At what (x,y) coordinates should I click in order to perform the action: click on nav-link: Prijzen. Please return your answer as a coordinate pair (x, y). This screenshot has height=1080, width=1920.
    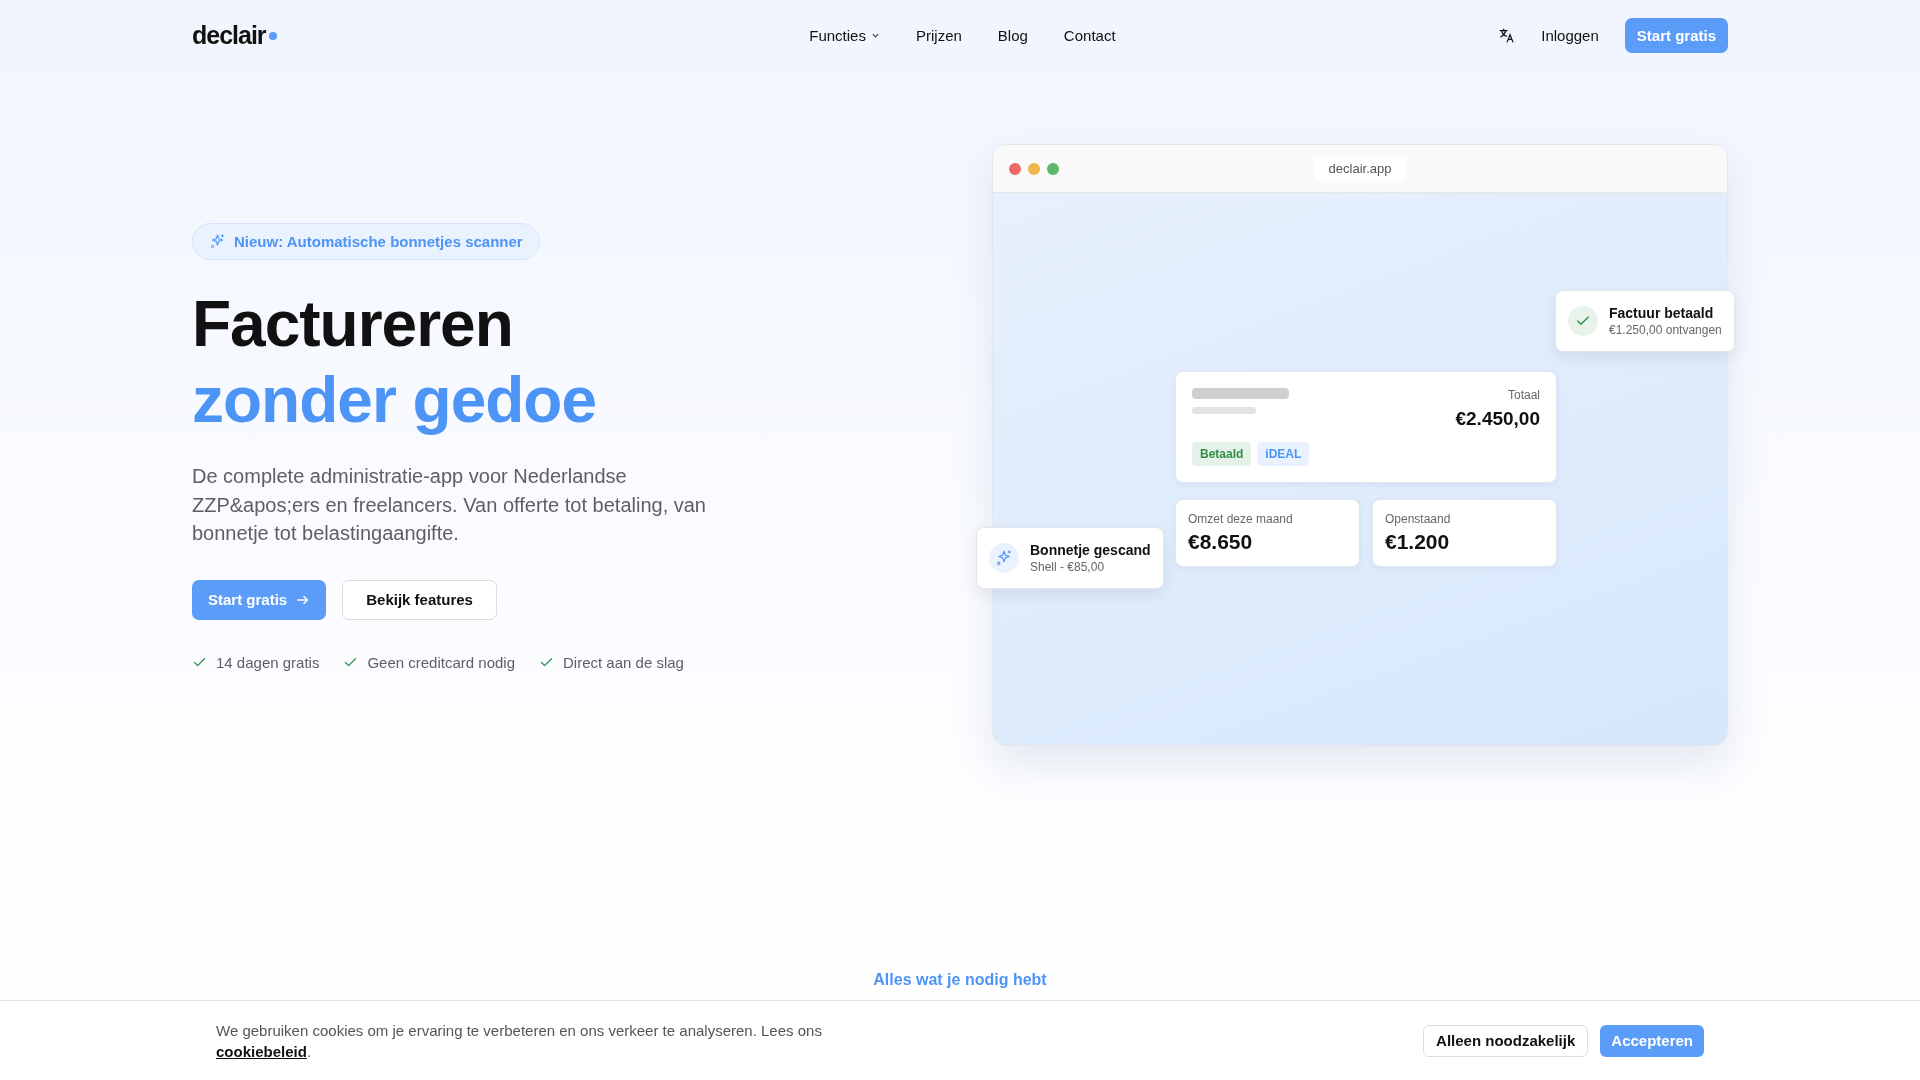
    Looking at the image, I should click on (938, 35).